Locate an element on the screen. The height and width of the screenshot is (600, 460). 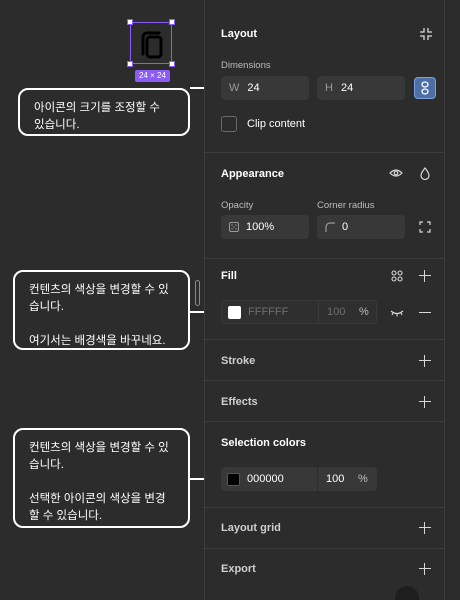
layout-section: Layout Dimensions W 24 H 24 Clip content is located at coordinates (325, 76).